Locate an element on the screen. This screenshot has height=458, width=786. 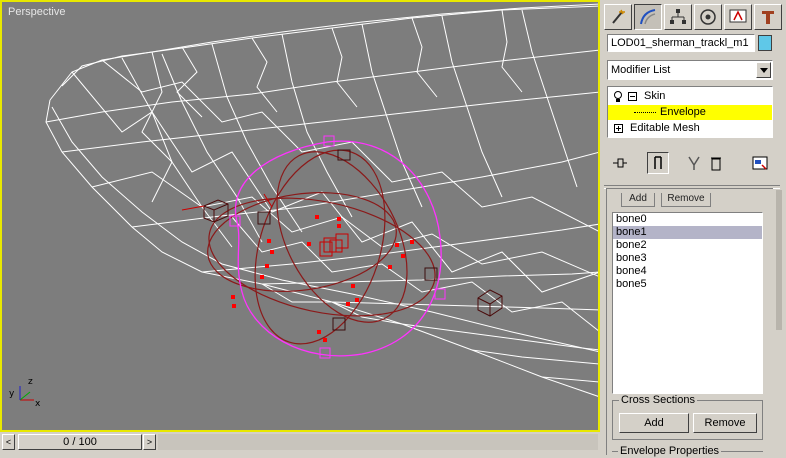
next-frame-button: > is located at coordinates (149, 442).